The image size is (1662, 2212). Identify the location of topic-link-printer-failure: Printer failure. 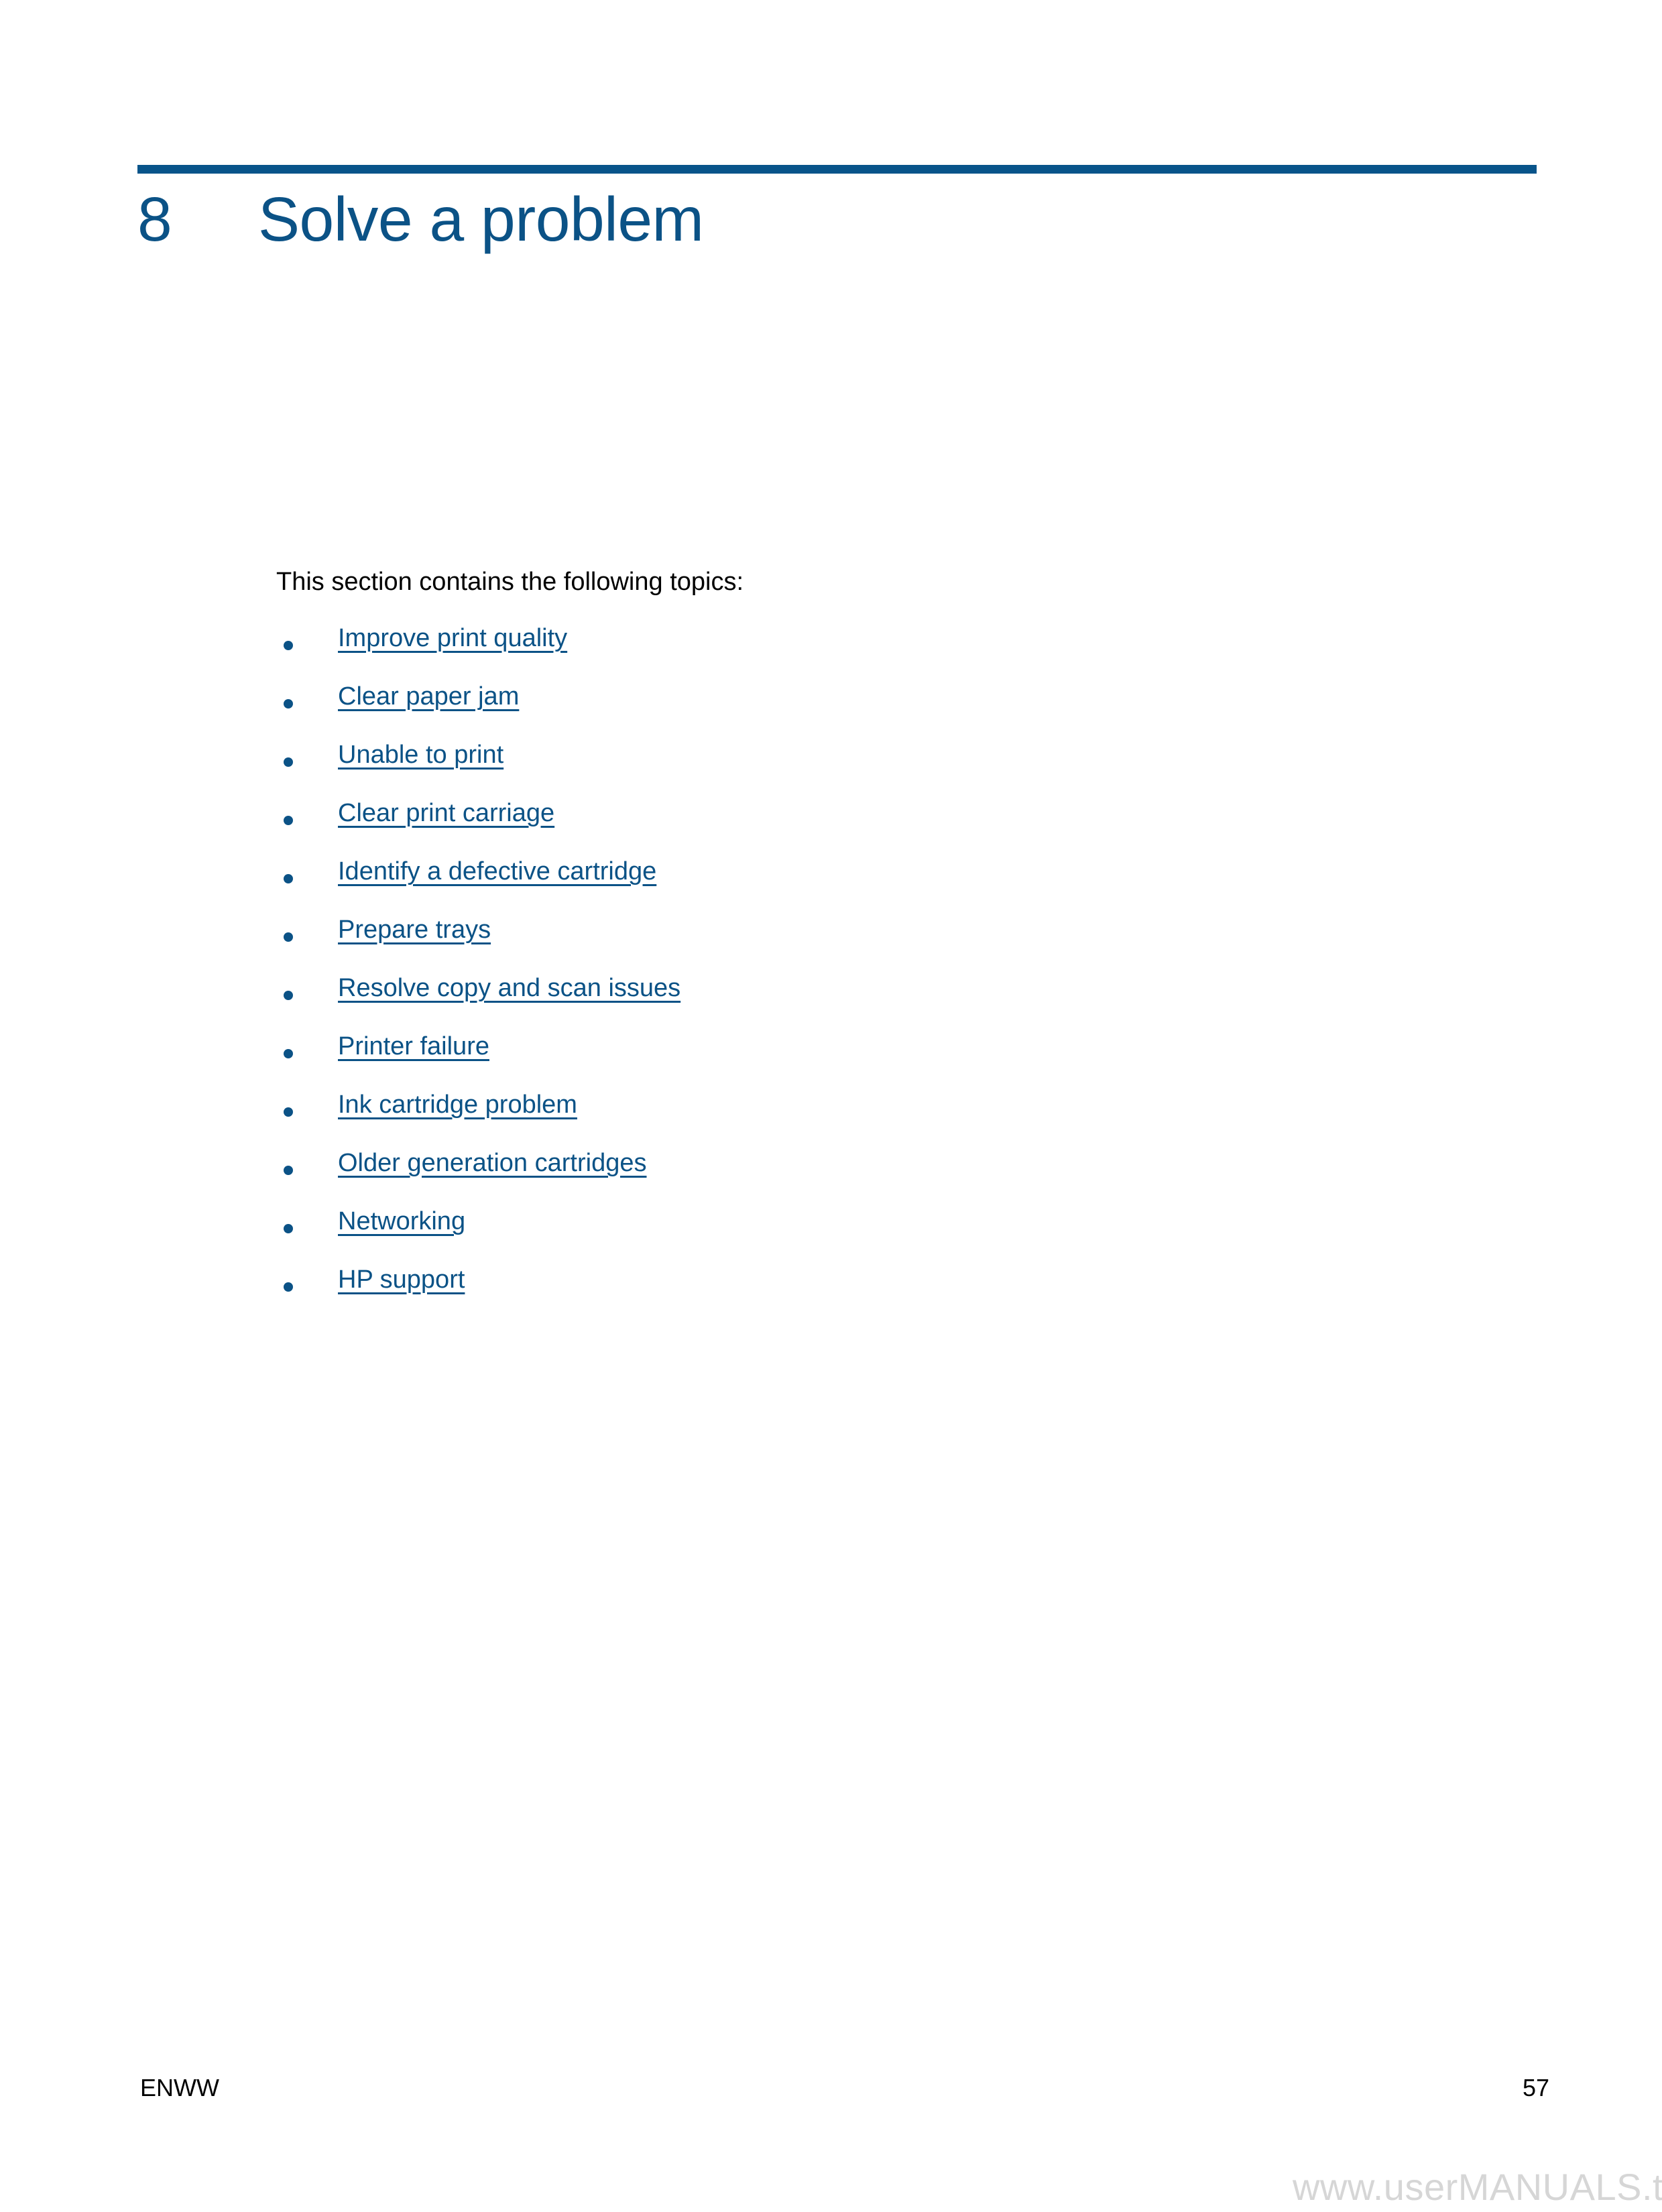
(414, 1046).